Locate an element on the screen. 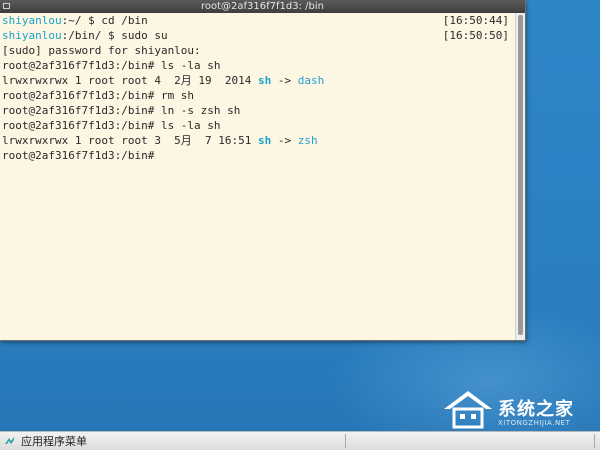 Image resolution: width=600 pixels, height=450 pixels. window-titlebar: root@2af316f7f1d3: /bin is located at coordinates (262, 6).